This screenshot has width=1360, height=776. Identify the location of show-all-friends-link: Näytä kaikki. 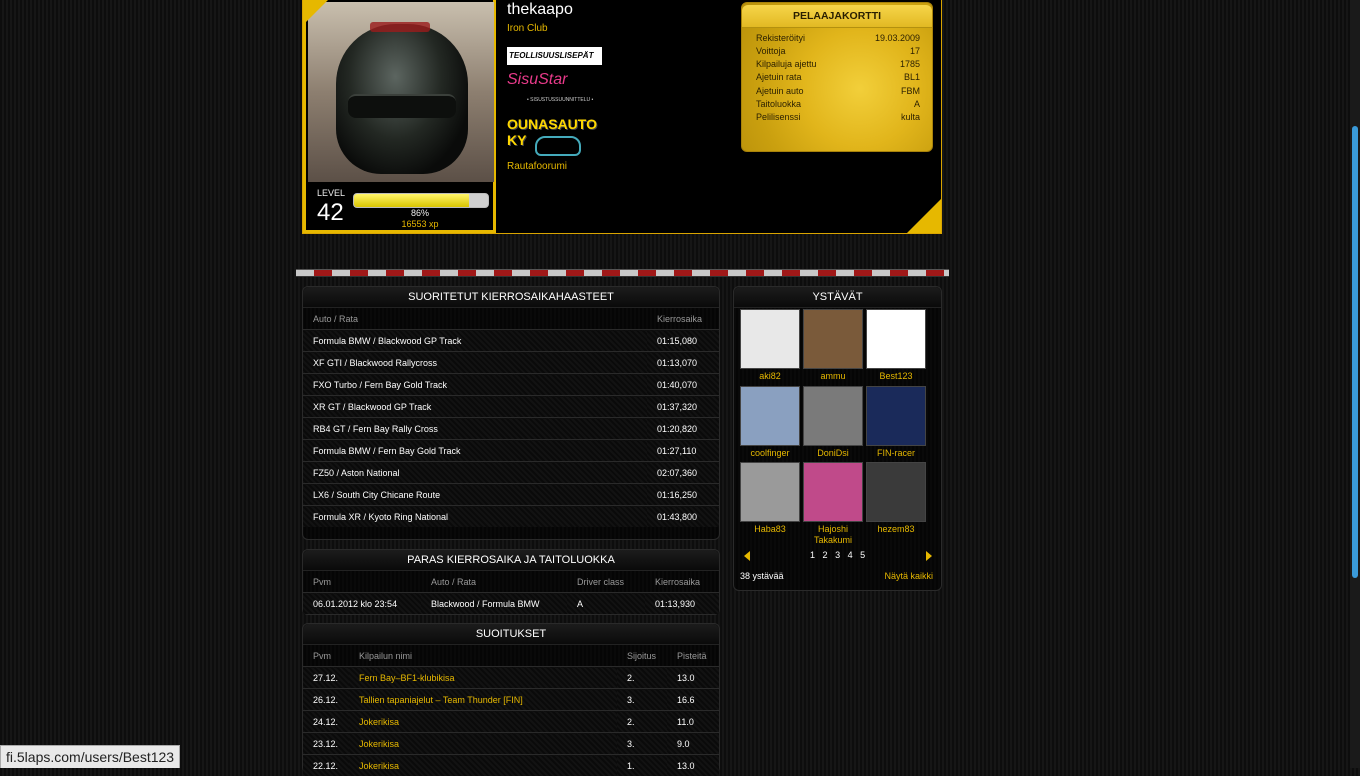
(908, 576).